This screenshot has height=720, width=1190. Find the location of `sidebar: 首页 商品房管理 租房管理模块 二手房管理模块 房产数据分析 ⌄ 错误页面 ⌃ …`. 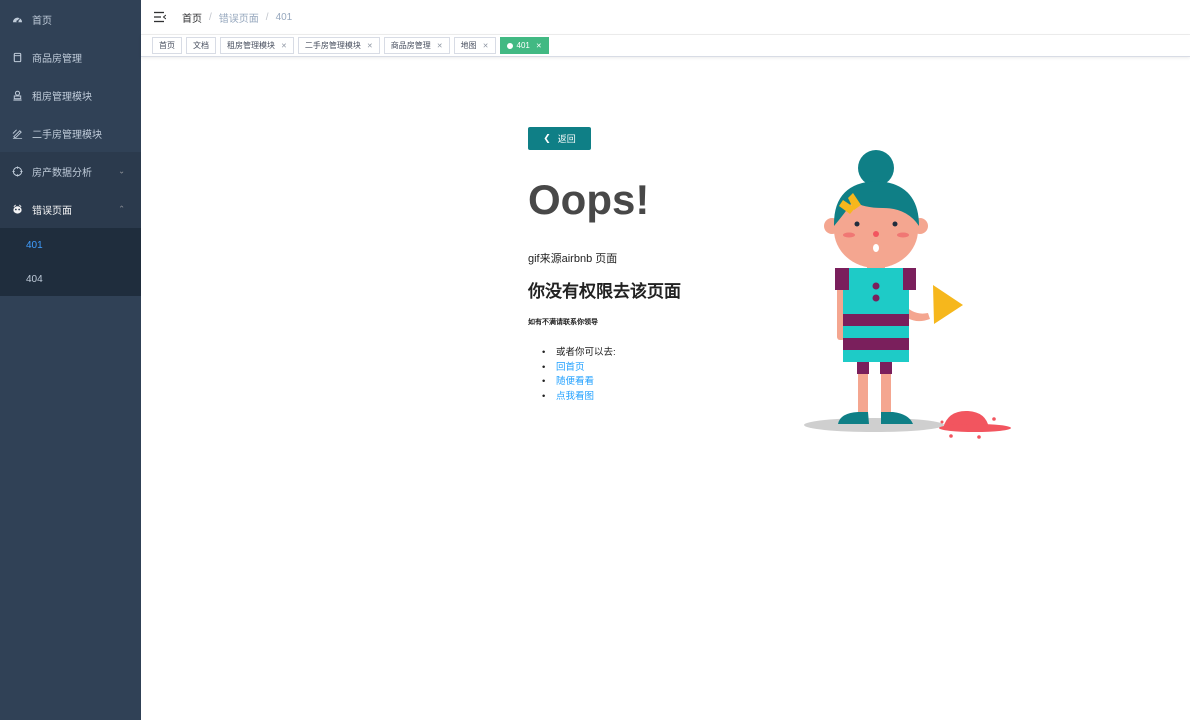

sidebar: 首页 商品房管理 租房管理模块 二手房管理模块 房产数据分析 ⌄ 错误页面 ⌃ … is located at coordinates (70, 360).